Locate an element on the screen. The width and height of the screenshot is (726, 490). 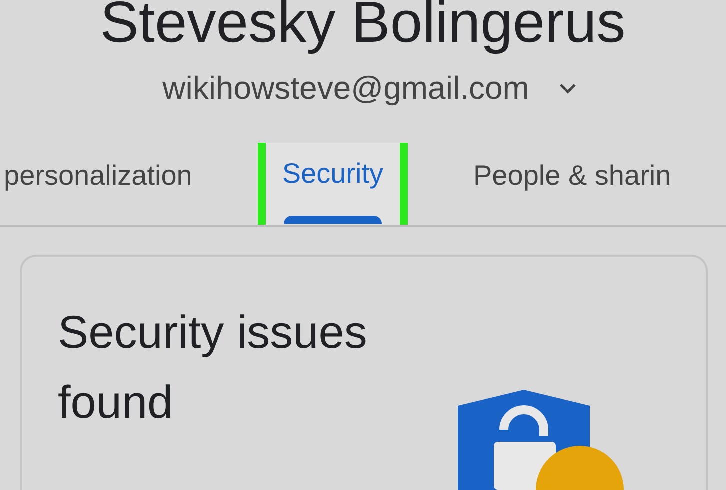
card-title: Security issues found is located at coordinates (213, 367).